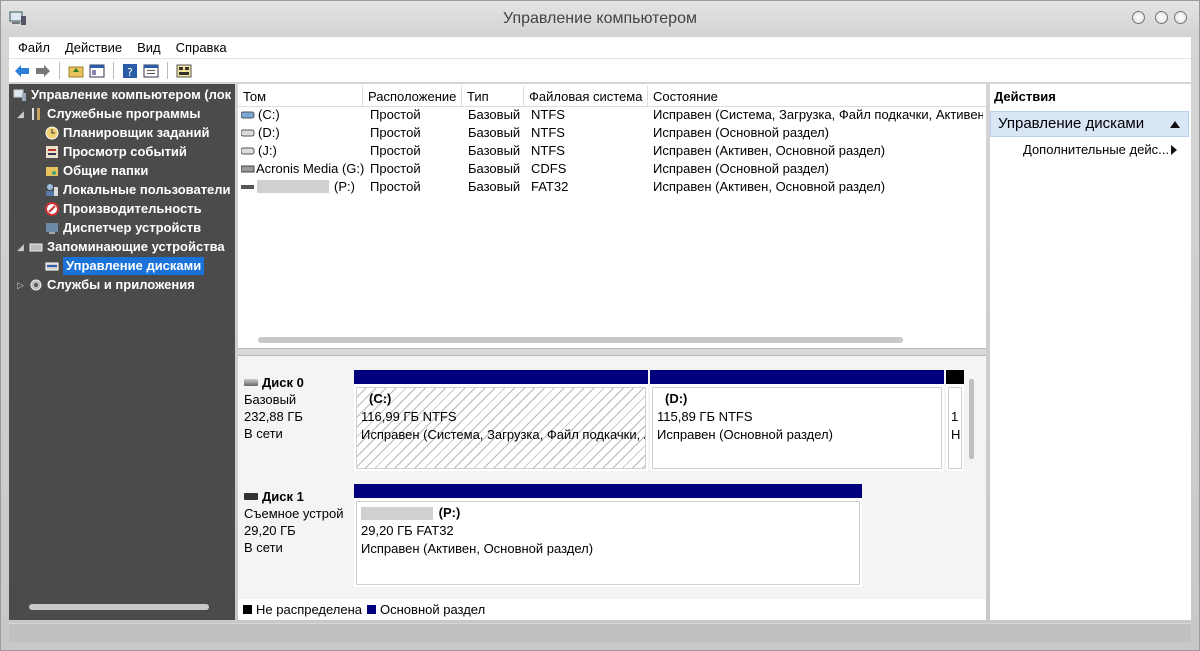 The height and width of the screenshot is (651, 1200). I want to click on disk-view-vertical-scrollbar, so click(971, 419).